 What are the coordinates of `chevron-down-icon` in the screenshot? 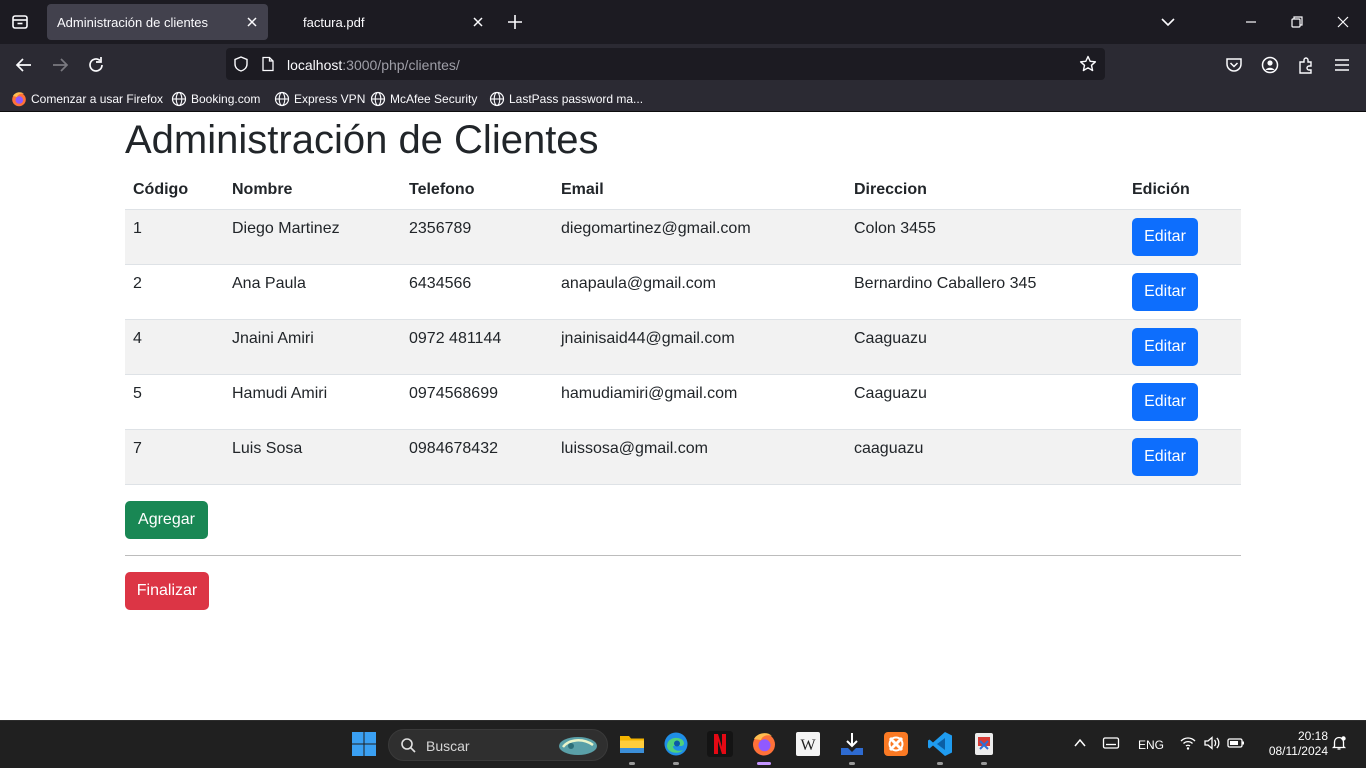 It's located at (1168, 22).